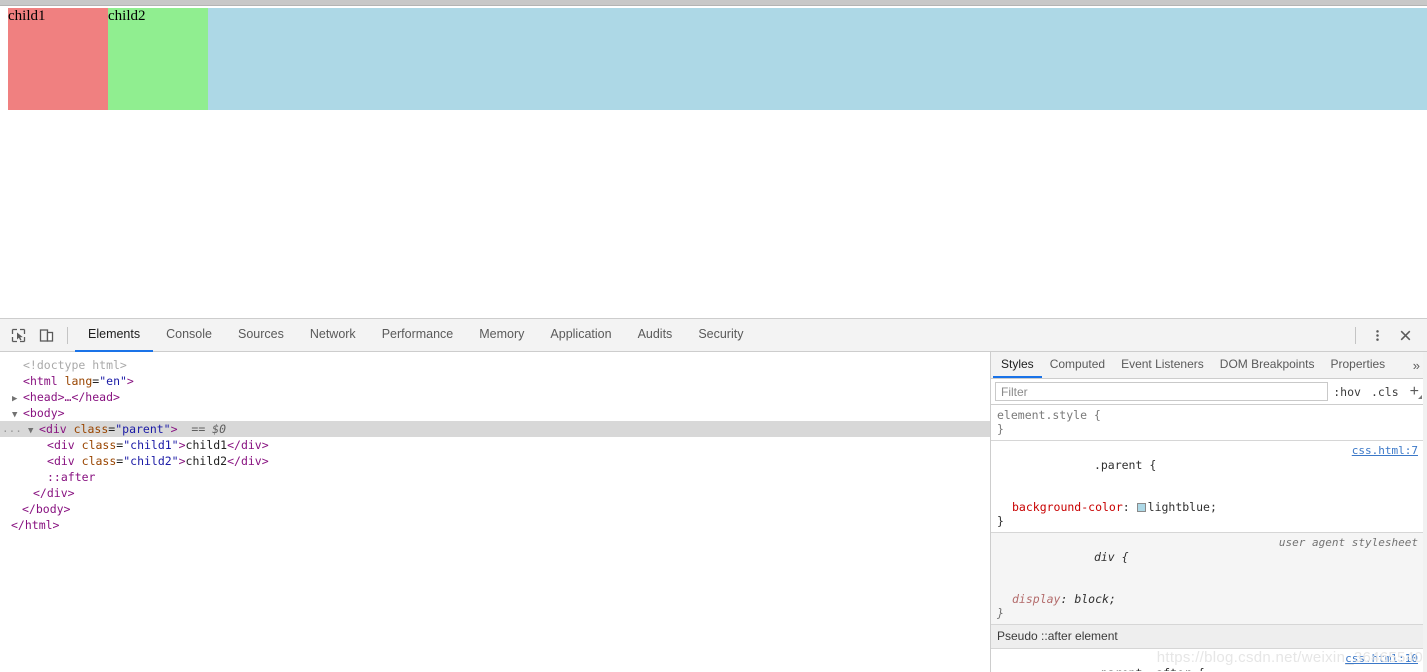 Image resolution: width=1427 pixels, height=672 pixels. What do you see at coordinates (18, 335) in the screenshot?
I see `inspect-element-icon` at bounding box center [18, 335].